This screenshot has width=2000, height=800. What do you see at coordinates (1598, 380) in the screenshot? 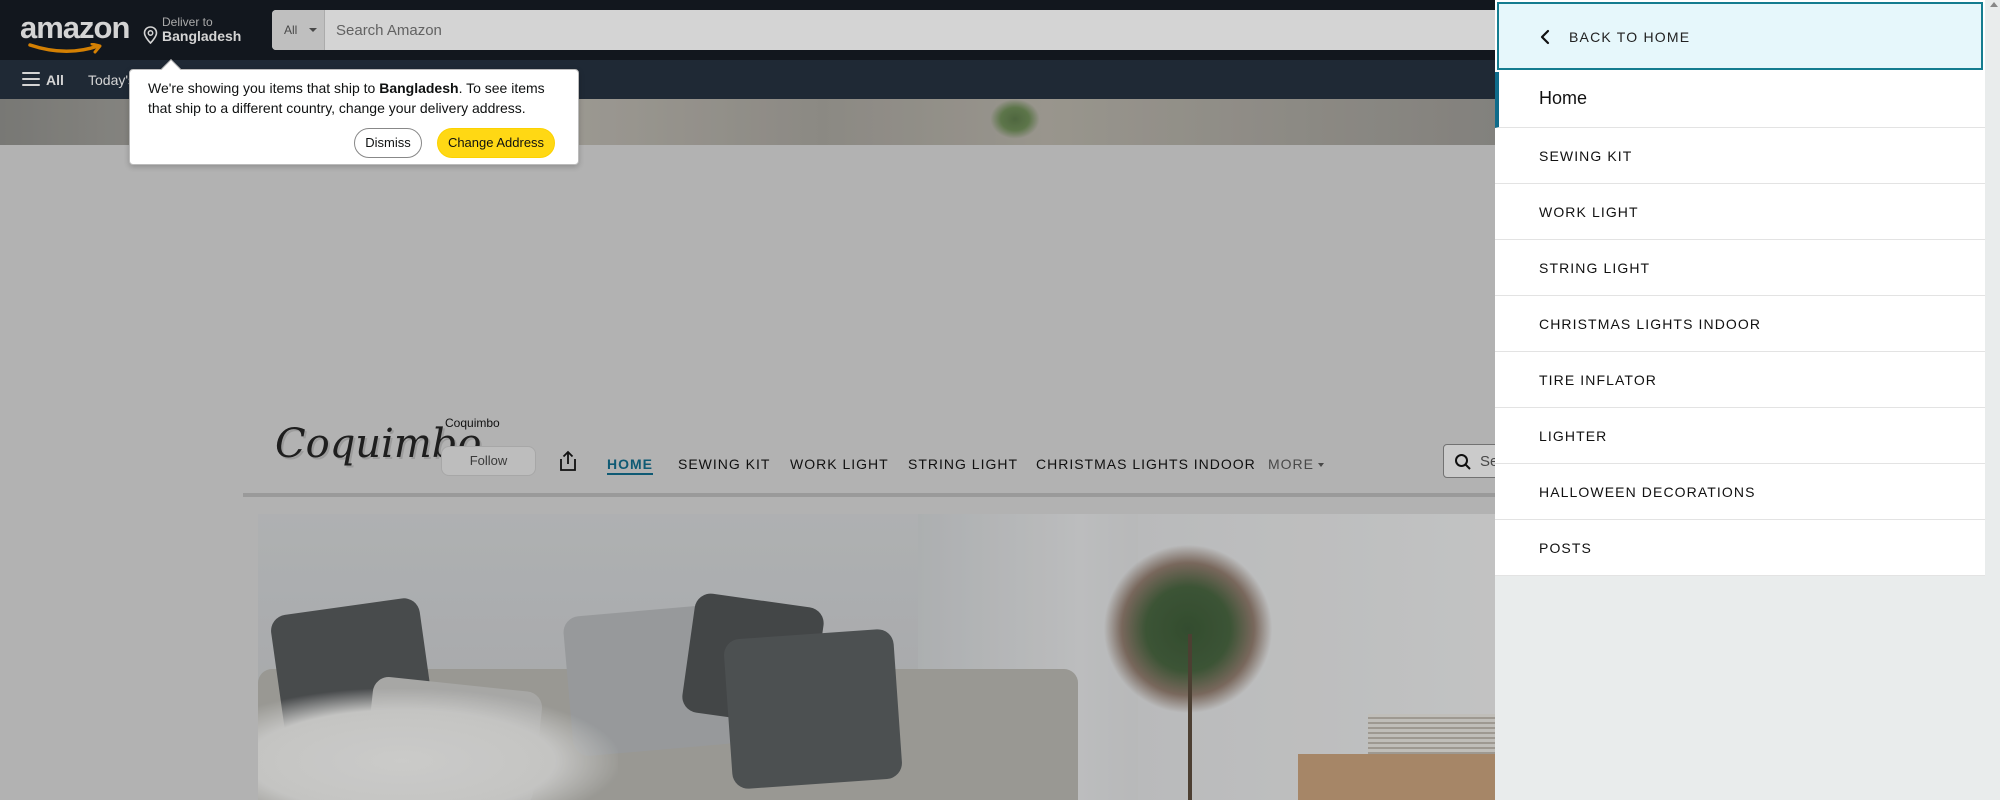
I see `drawer-item-label: Tire Inflator` at bounding box center [1598, 380].